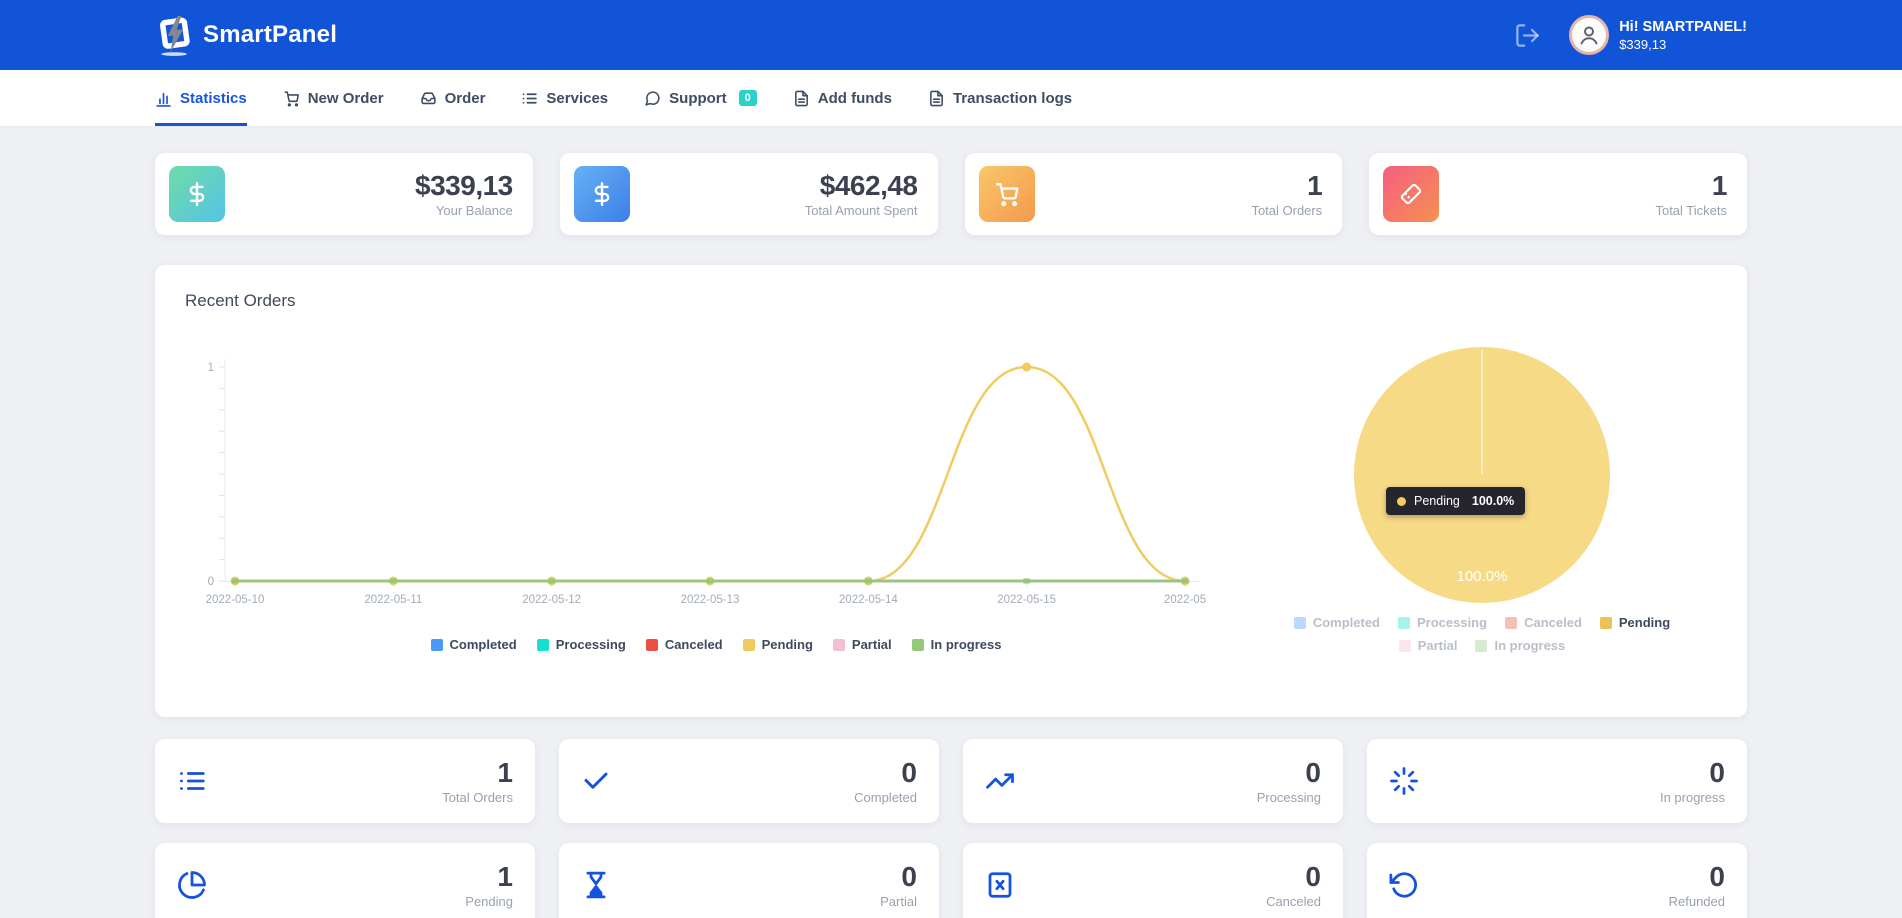  What do you see at coordinates (1336, 622) in the screenshot?
I see `pie-legend-item: Completed` at bounding box center [1336, 622].